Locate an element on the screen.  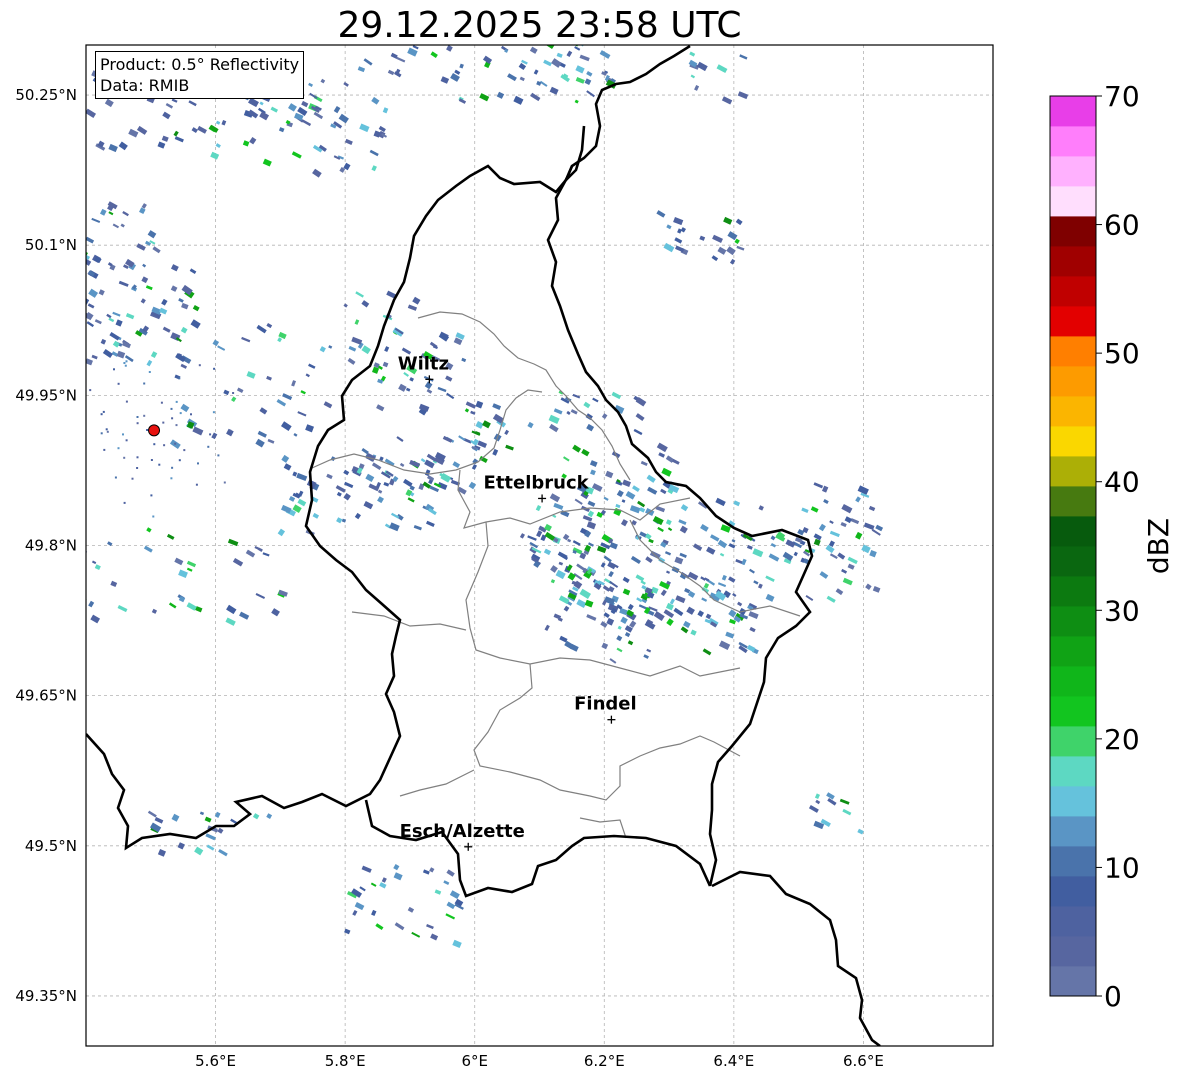
colorbar-tick-label: 0 is located at coordinates (1113, 996).